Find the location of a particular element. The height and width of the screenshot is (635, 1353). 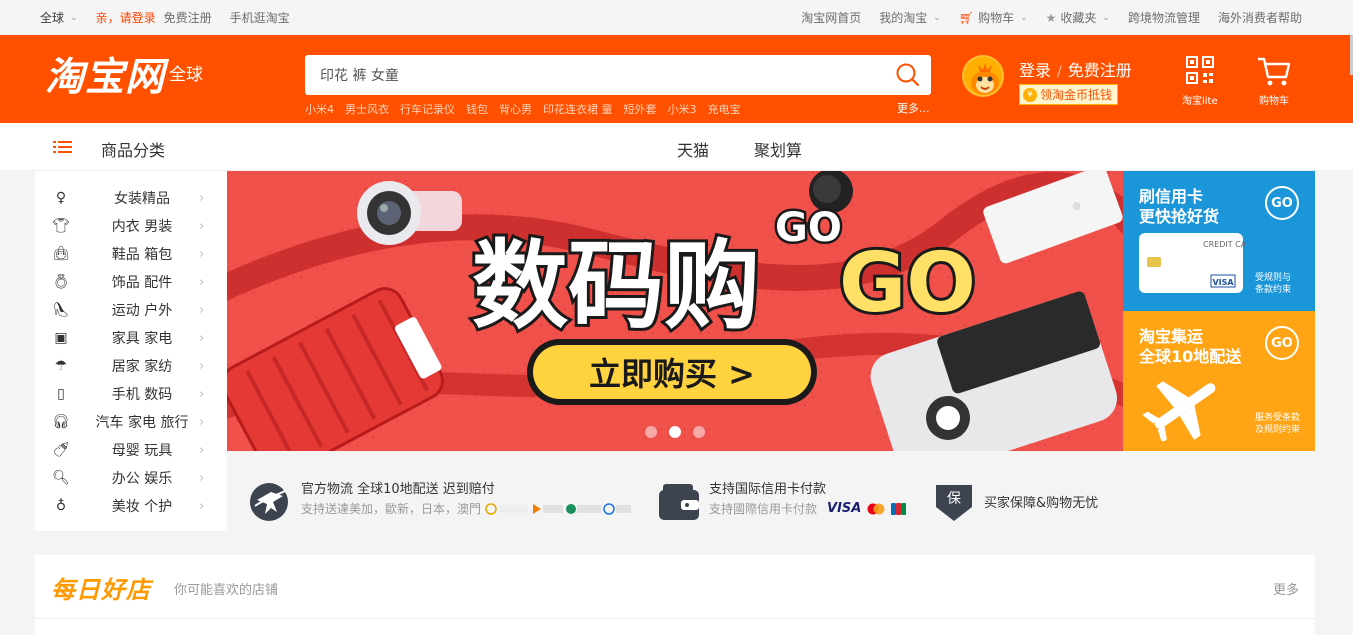

category-item-auto: 🎧︎ 汽车 家电 旅行 › is located at coordinates (131, 422).